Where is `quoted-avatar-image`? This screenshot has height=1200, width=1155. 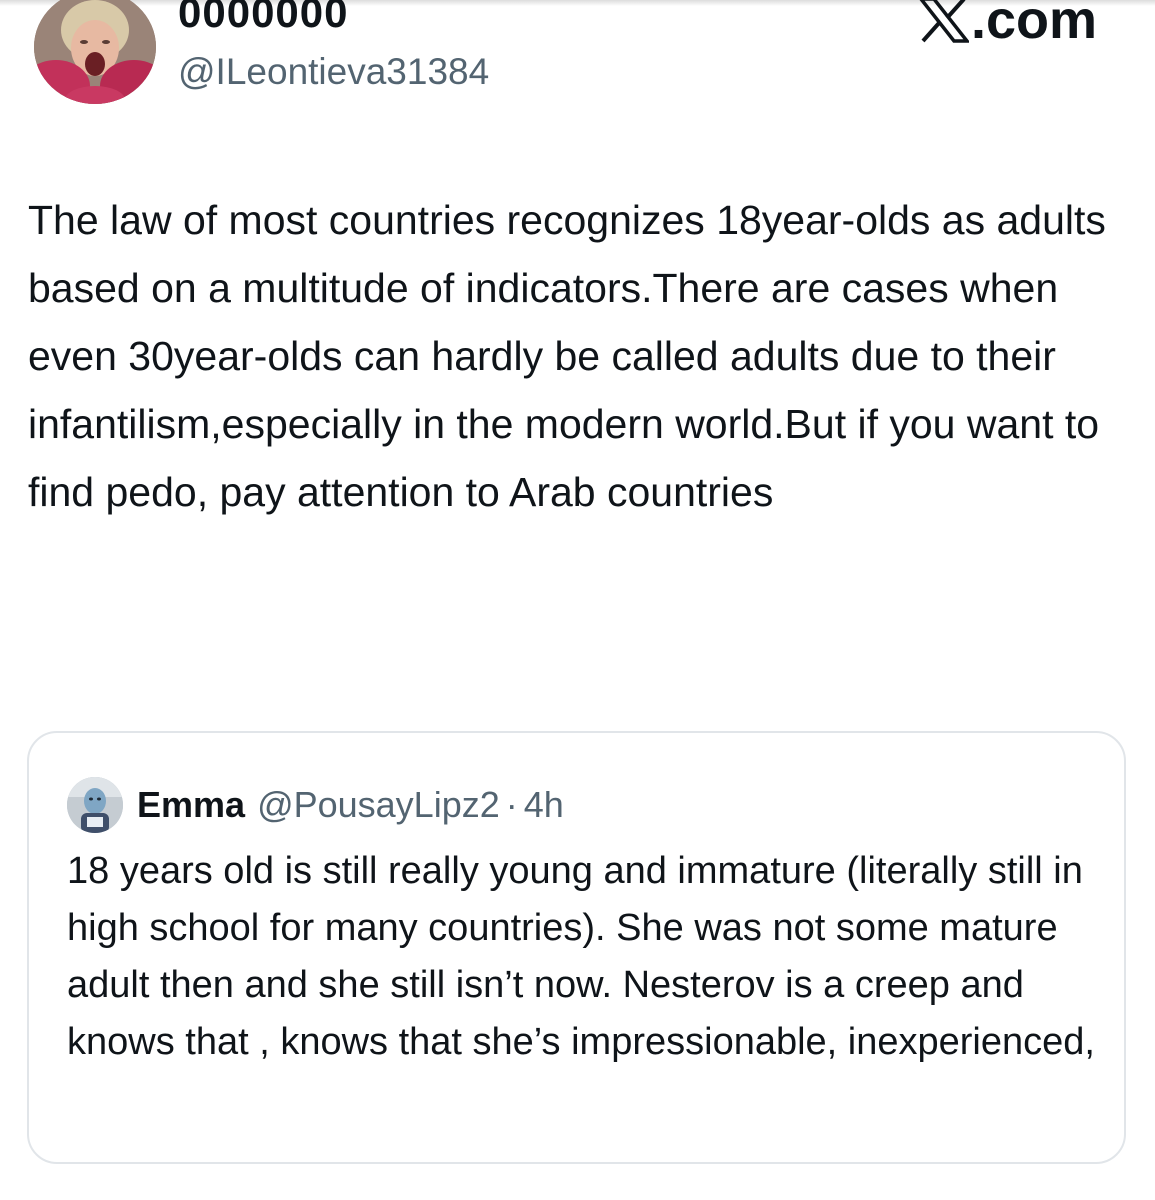 quoted-avatar-image is located at coordinates (95, 805).